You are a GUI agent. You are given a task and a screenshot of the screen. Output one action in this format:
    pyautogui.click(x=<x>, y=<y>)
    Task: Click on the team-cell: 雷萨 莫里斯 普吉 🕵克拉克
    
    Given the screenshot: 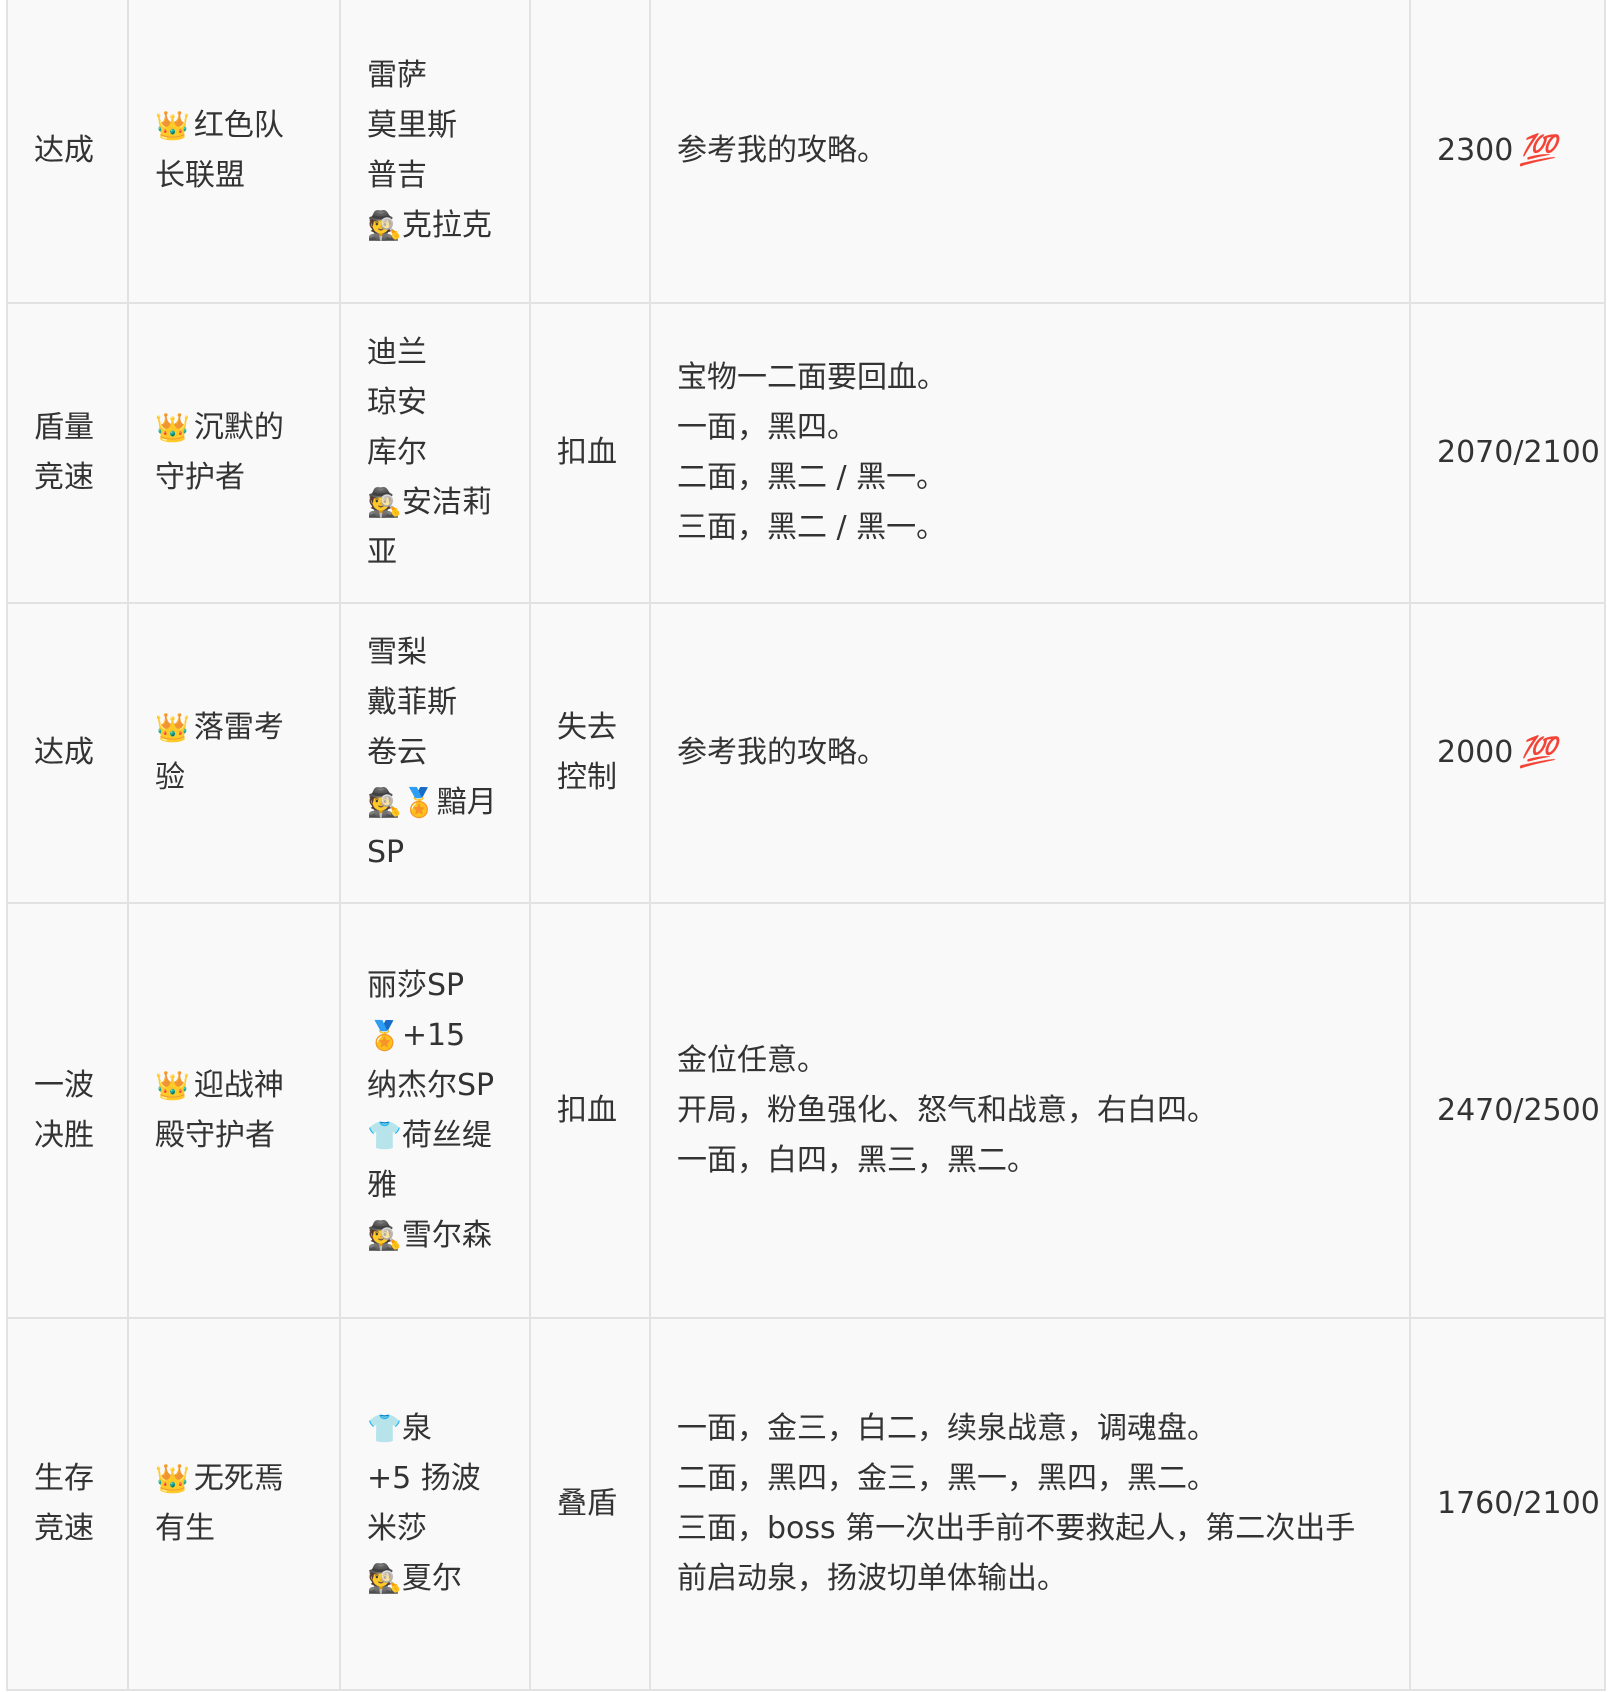 What is the action you would take?
    pyautogui.click(x=435, y=152)
    